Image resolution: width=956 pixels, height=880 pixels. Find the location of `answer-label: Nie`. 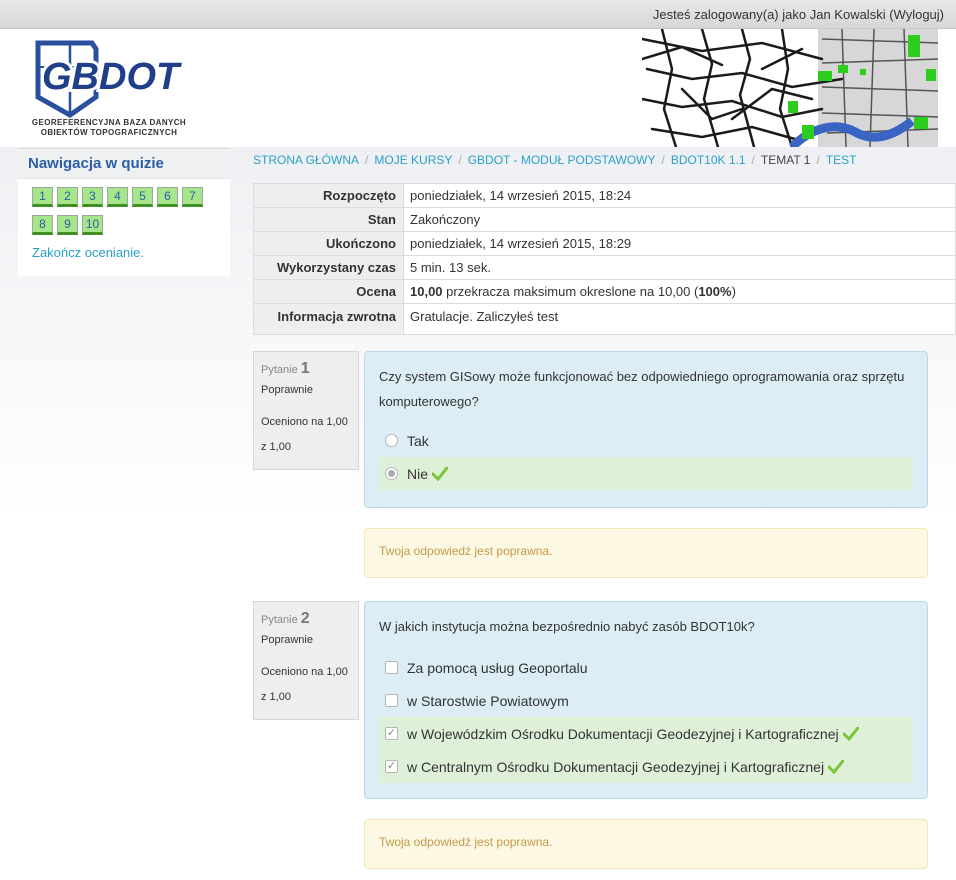

answer-label: Nie is located at coordinates (418, 473).